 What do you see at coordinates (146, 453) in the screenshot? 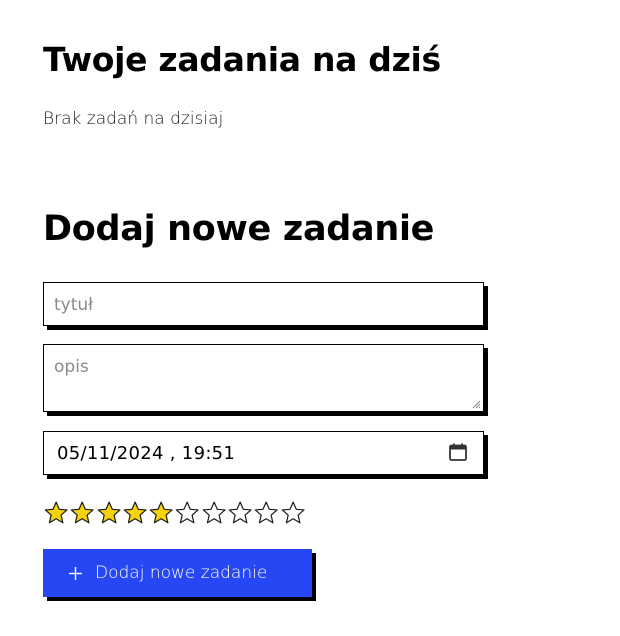
I see `datetime-value: 05/11/2024 , 19:51` at bounding box center [146, 453].